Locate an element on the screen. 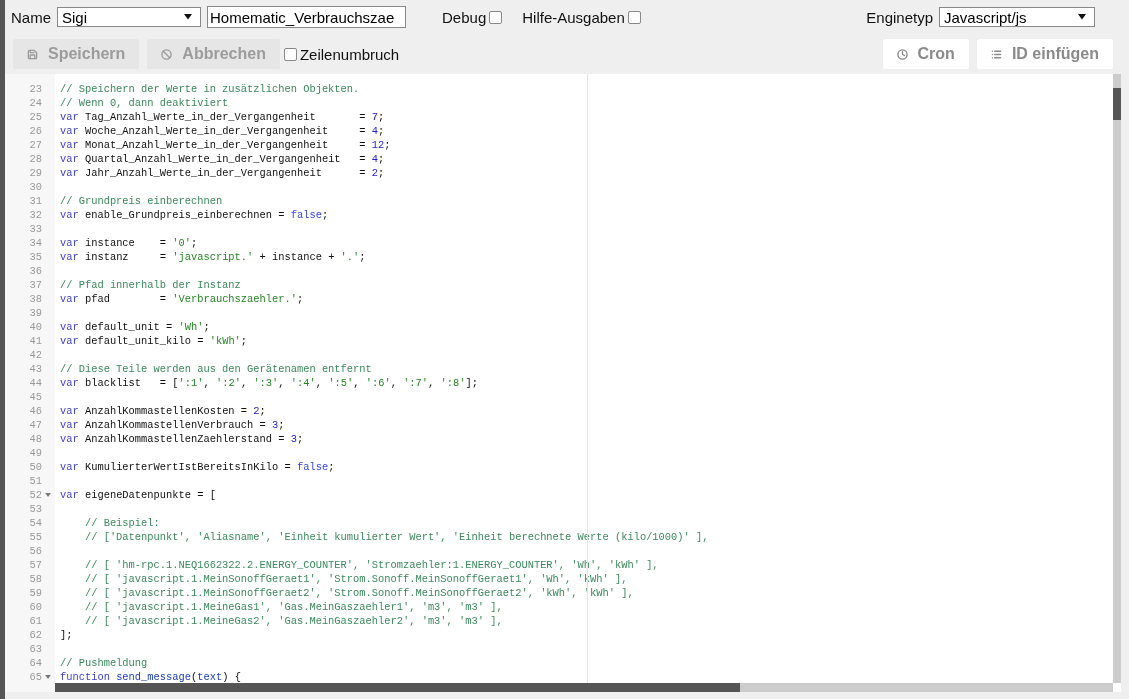 This screenshot has height=699, width=1129. line-number: 29 is located at coordinates (35, 173).